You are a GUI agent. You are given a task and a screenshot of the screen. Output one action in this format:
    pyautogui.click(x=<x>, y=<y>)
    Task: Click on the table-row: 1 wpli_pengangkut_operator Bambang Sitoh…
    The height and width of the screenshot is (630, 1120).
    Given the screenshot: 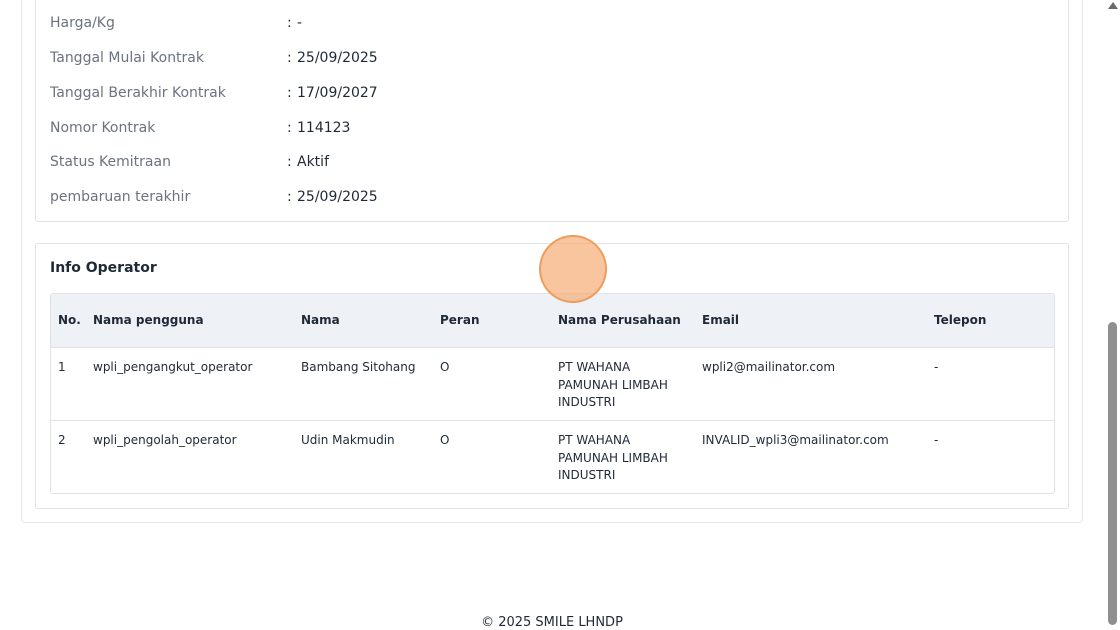 What is the action you would take?
    pyautogui.click(x=552, y=384)
    